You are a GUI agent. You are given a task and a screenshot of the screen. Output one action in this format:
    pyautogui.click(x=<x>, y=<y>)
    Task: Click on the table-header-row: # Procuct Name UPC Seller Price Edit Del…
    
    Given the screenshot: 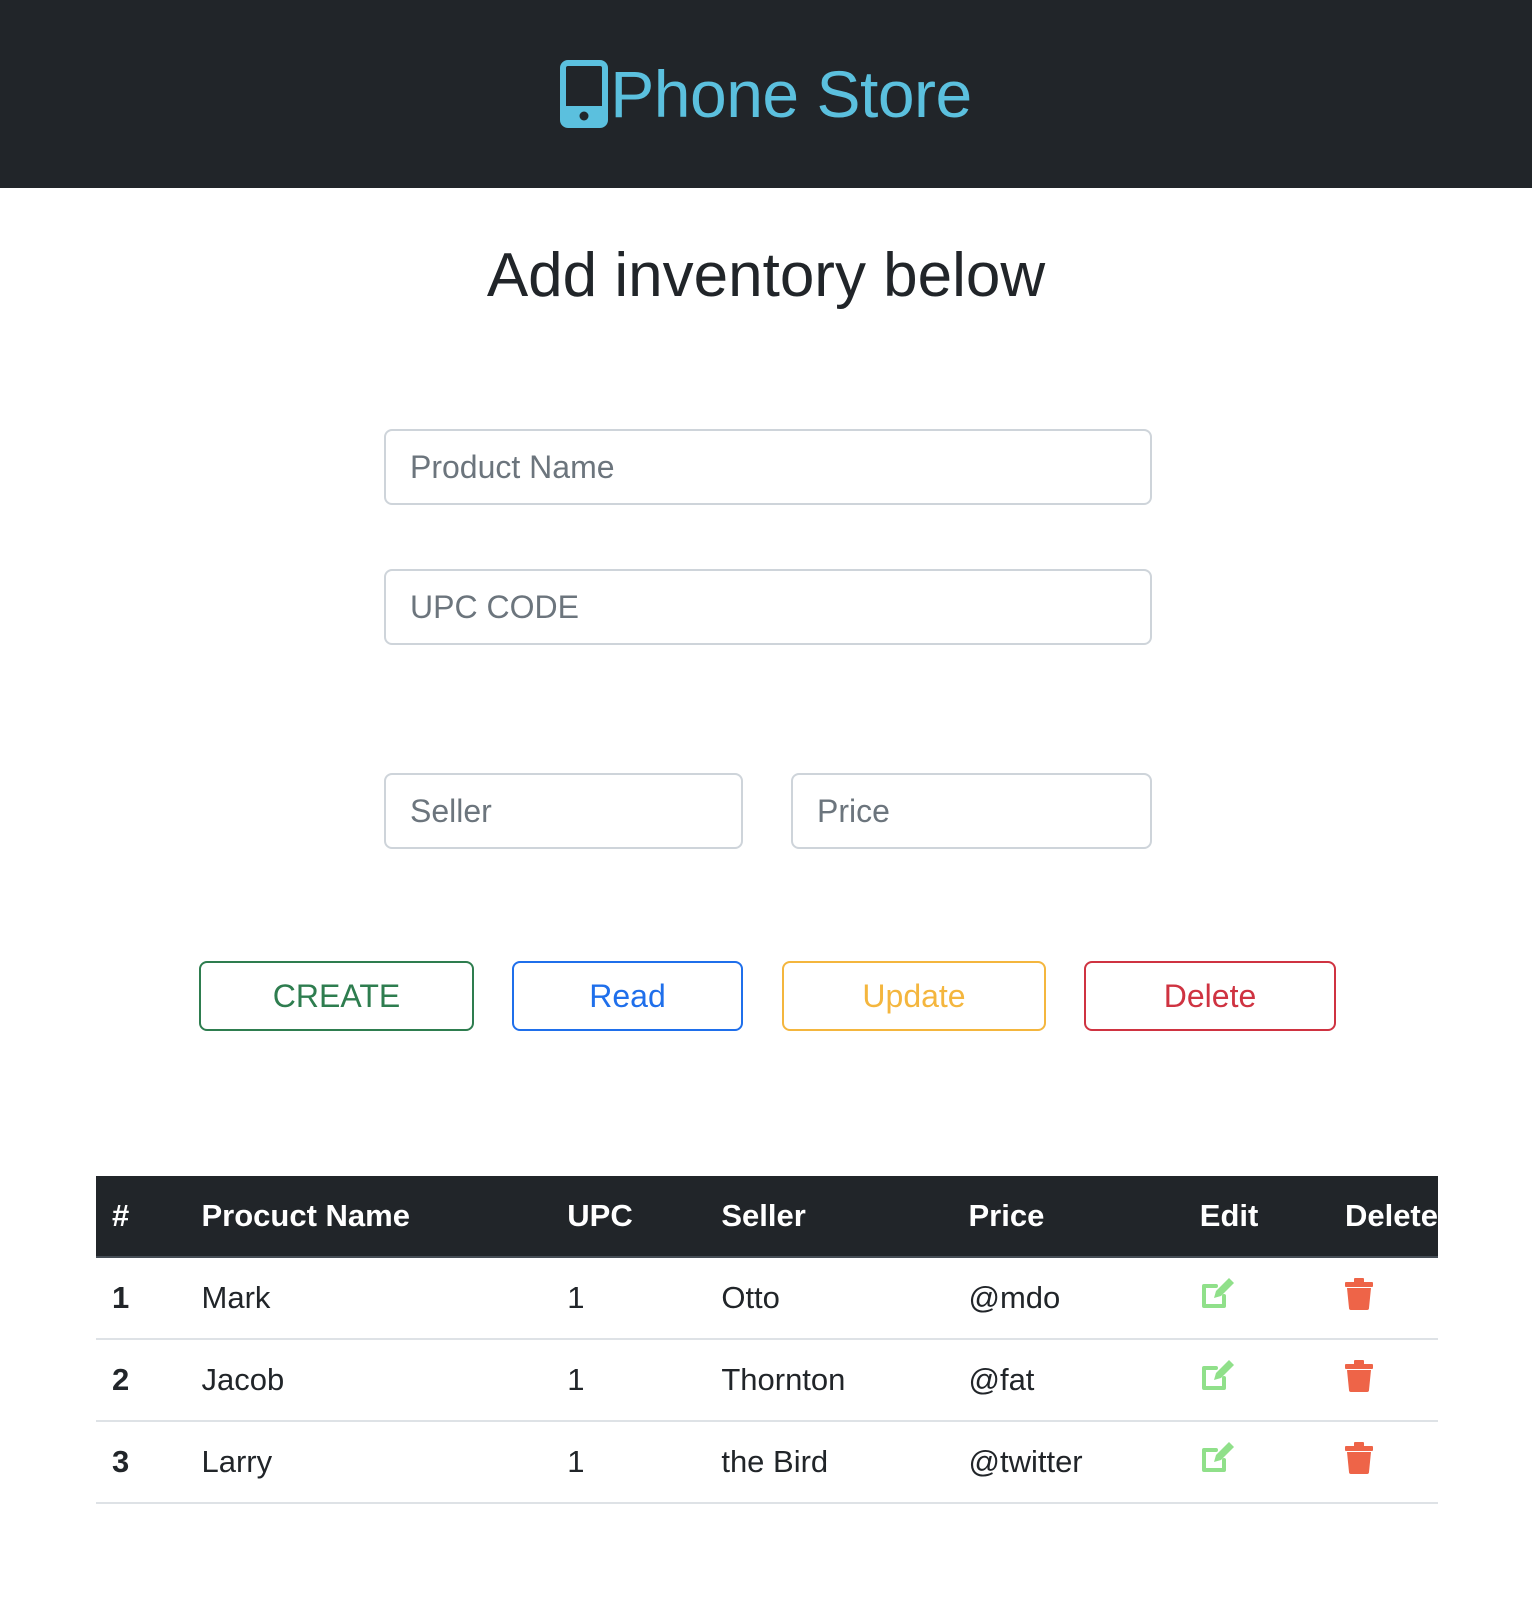 What is the action you would take?
    pyautogui.click(x=767, y=1217)
    